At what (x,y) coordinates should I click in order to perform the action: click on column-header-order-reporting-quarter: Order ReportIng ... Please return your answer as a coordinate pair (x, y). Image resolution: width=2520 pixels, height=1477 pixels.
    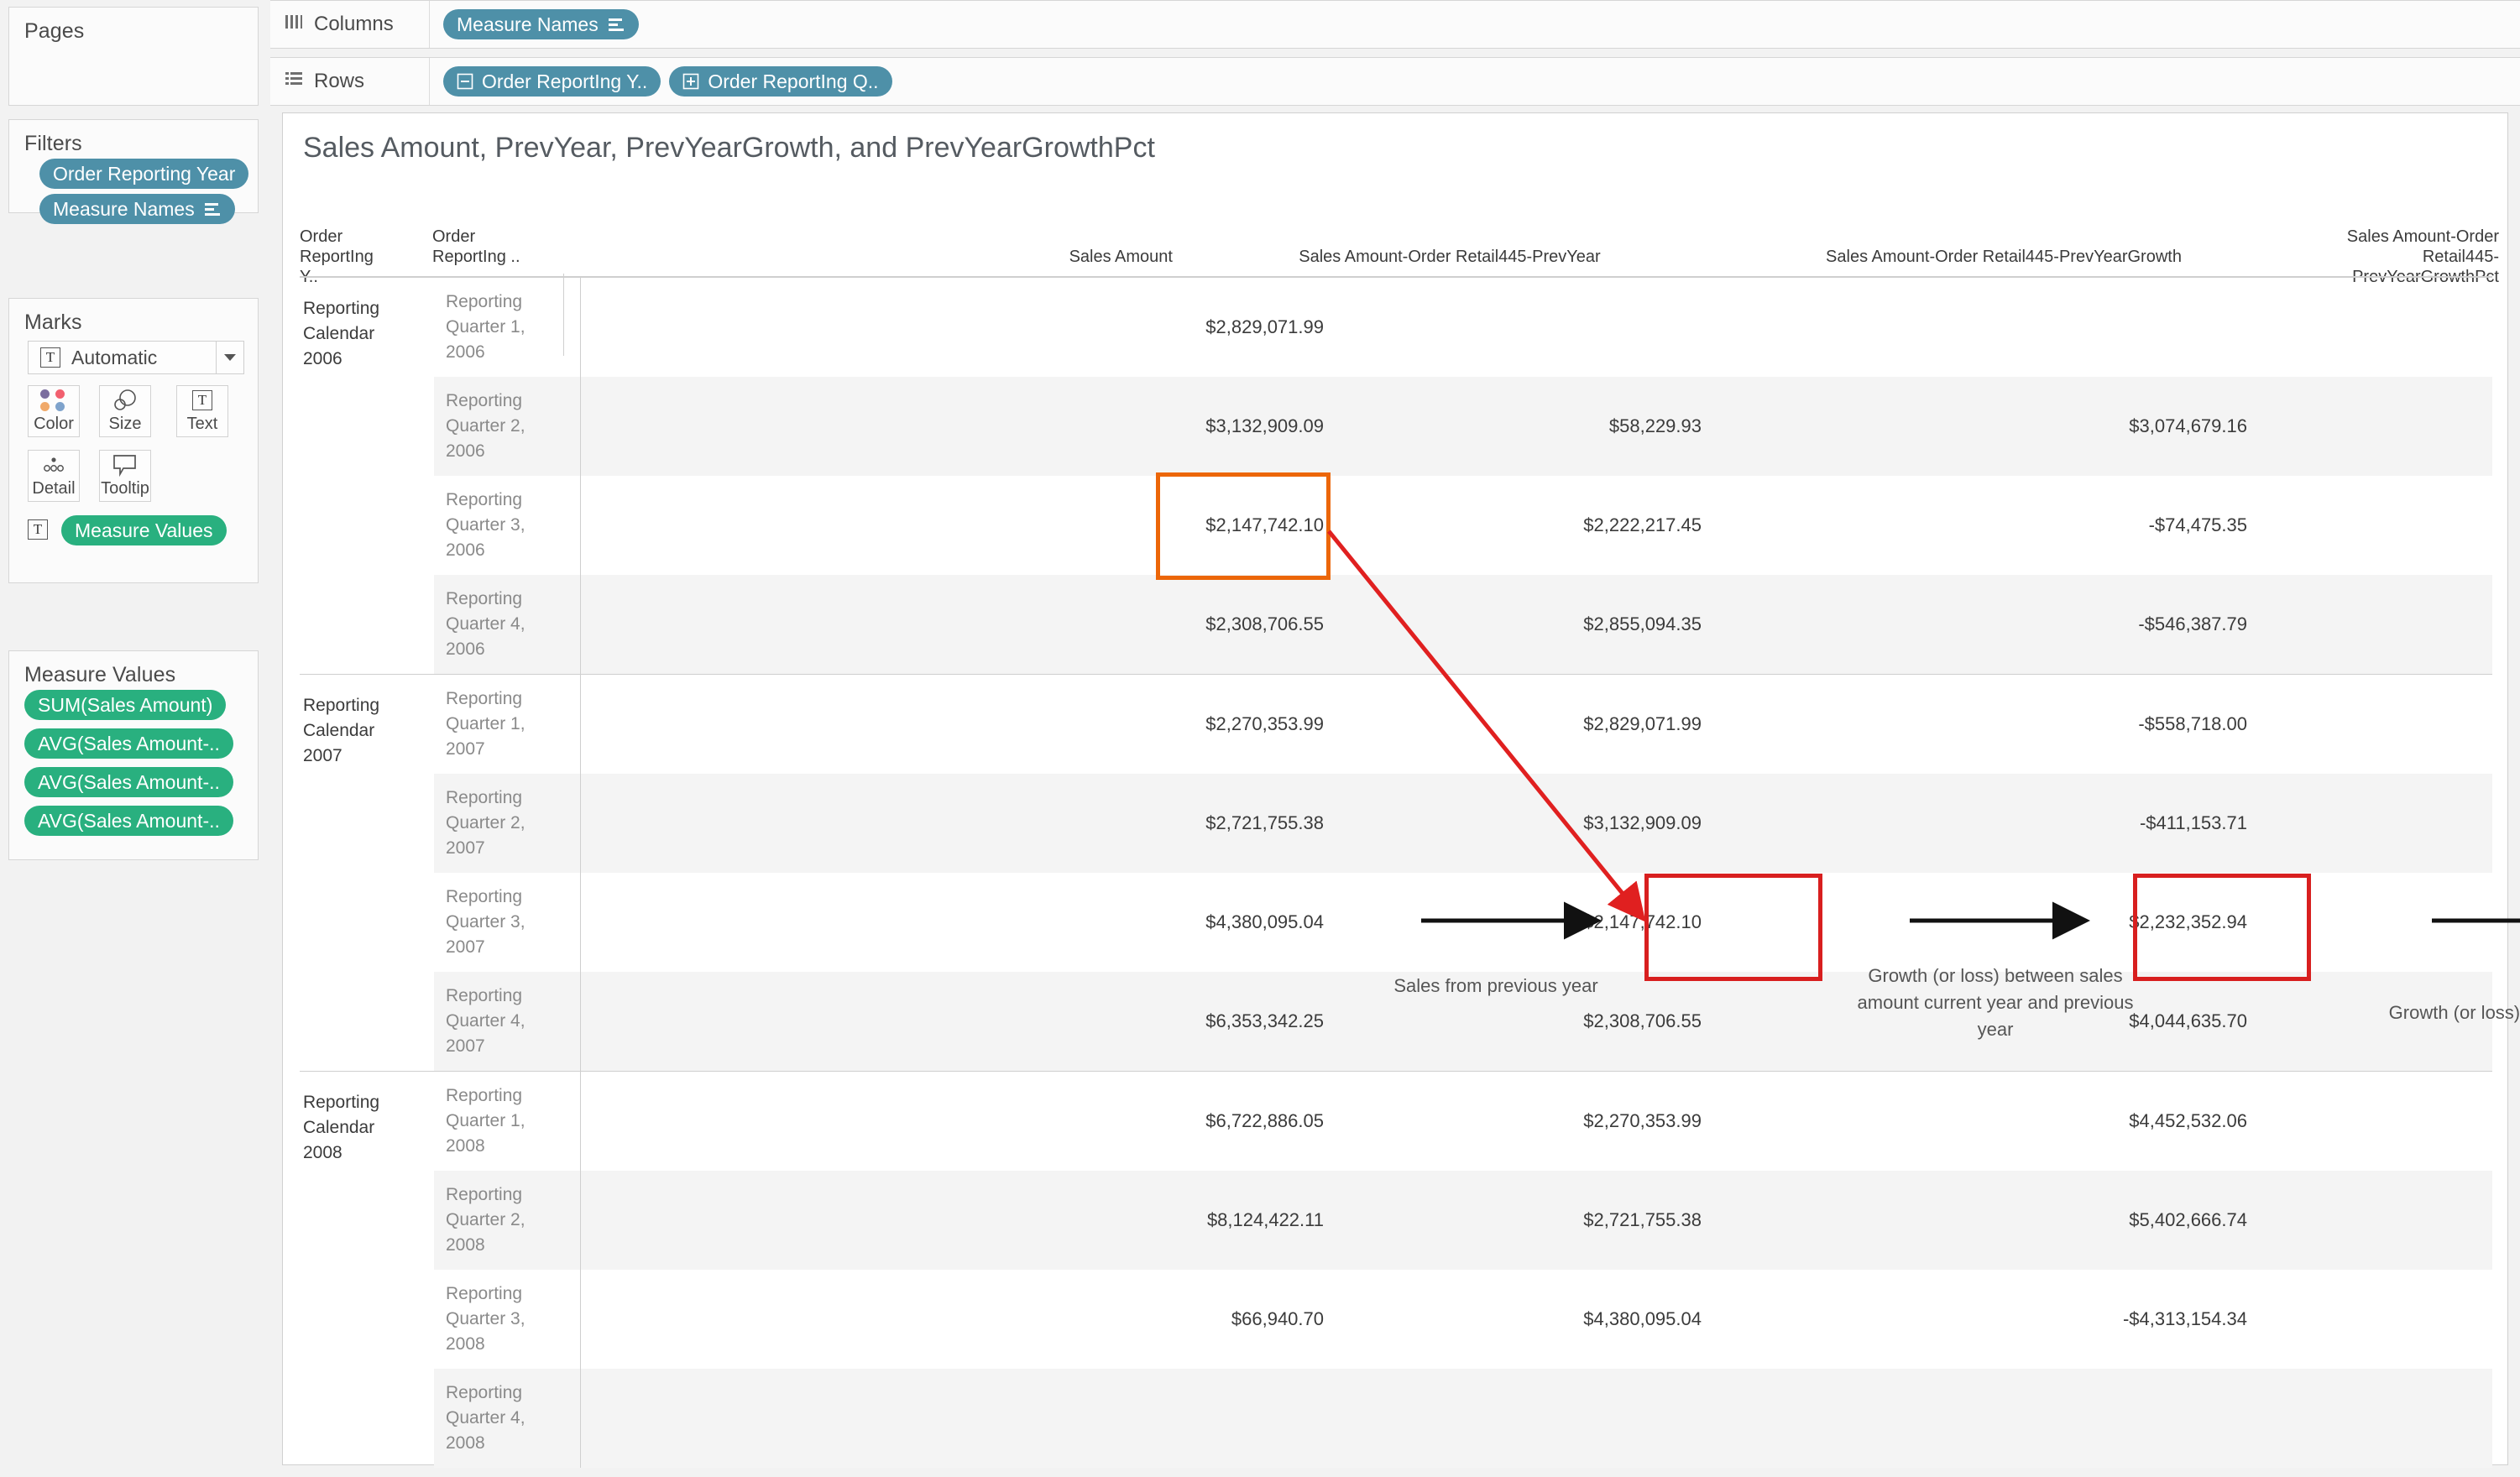
    Looking at the image, I should click on (487, 247).